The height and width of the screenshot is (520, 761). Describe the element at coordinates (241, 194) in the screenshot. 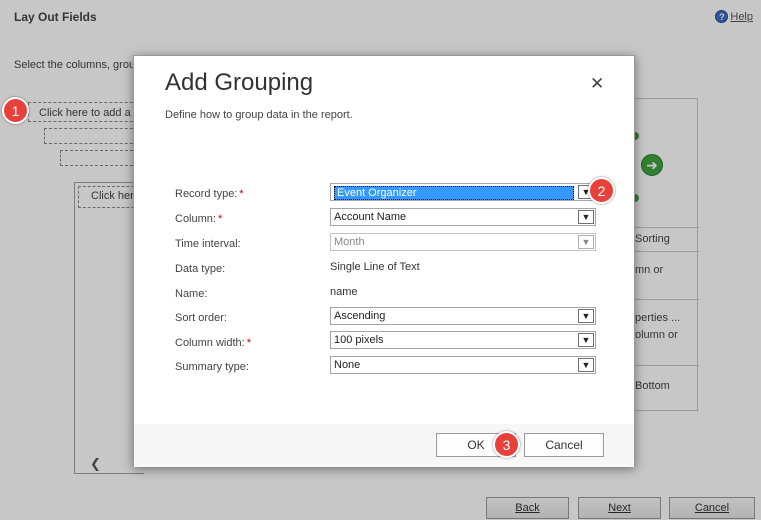

I see `required-marker: *` at that location.